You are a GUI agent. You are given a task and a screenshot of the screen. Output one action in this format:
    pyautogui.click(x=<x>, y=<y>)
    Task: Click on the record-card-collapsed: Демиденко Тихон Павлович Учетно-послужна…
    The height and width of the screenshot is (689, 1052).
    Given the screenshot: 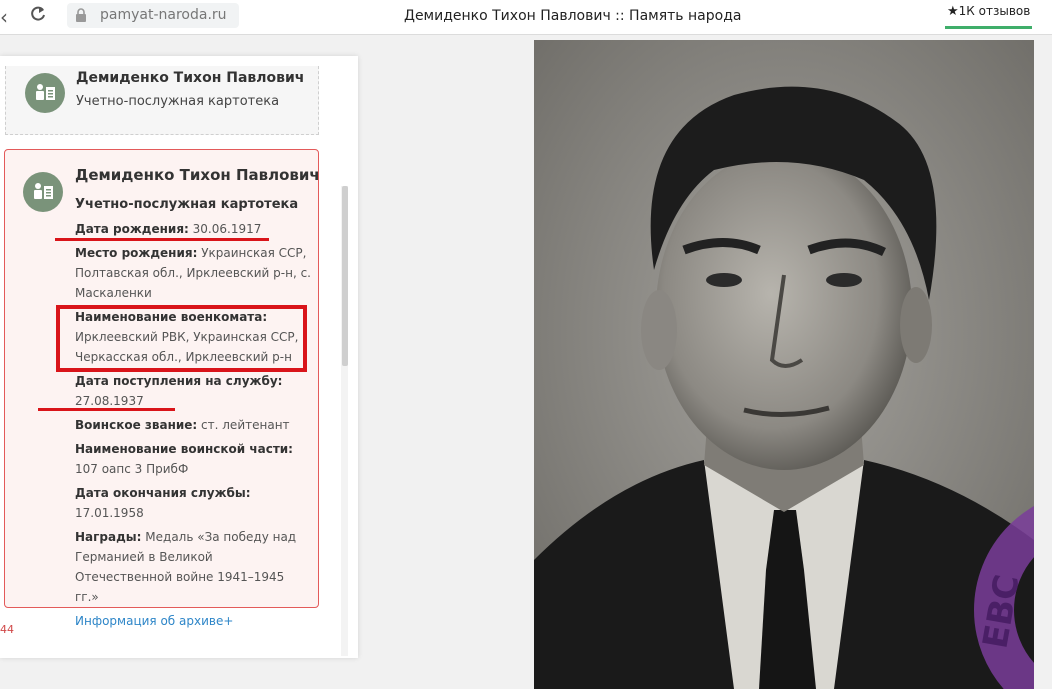 What is the action you would take?
    pyautogui.click(x=162, y=100)
    